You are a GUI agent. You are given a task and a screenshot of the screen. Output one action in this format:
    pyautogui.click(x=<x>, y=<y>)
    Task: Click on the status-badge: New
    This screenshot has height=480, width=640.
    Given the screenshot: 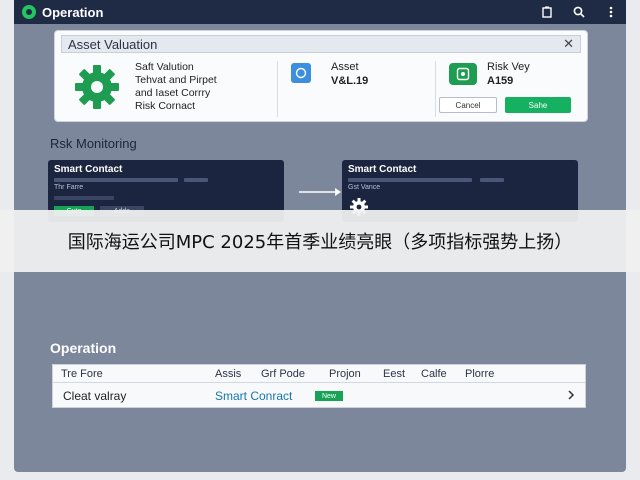 What is the action you would take?
    pyautogui.click(x=329, y=396)
    